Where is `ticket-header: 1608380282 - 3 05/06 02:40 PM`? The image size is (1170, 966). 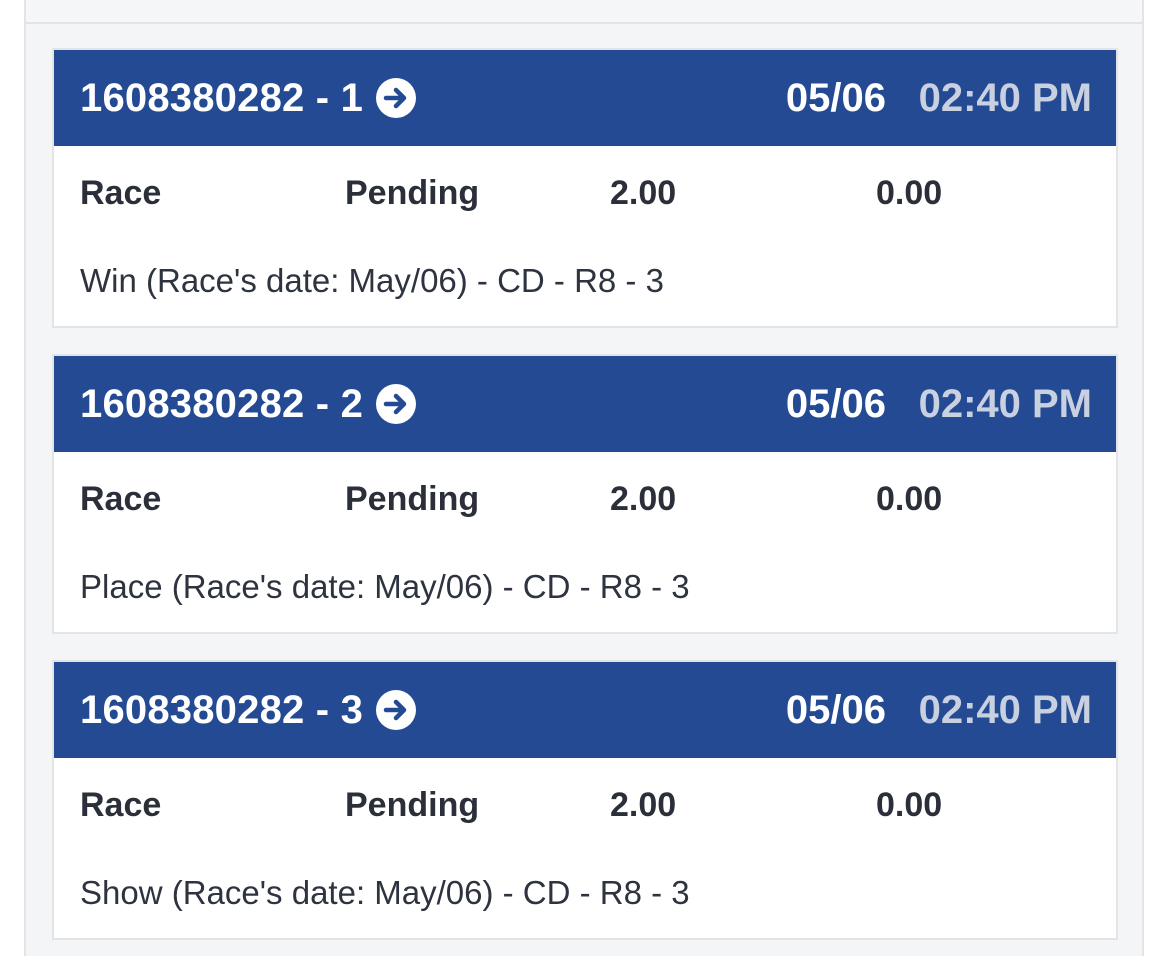 ticket-header: 1608380282 - 3 05/06 02:40 PM is located at coordinates (585, 710).